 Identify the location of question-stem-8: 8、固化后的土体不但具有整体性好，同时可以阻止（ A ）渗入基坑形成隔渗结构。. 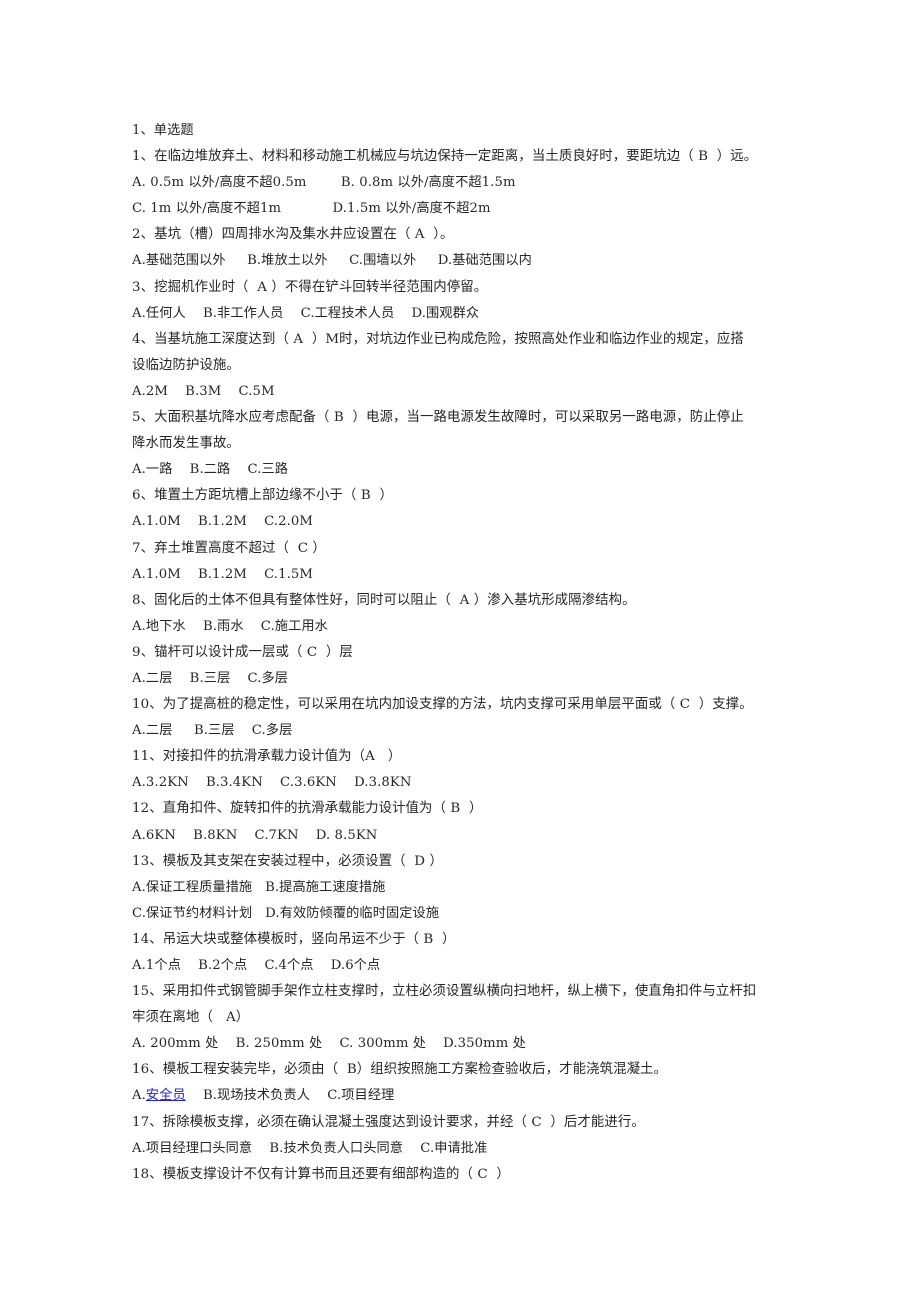
(384, 600).